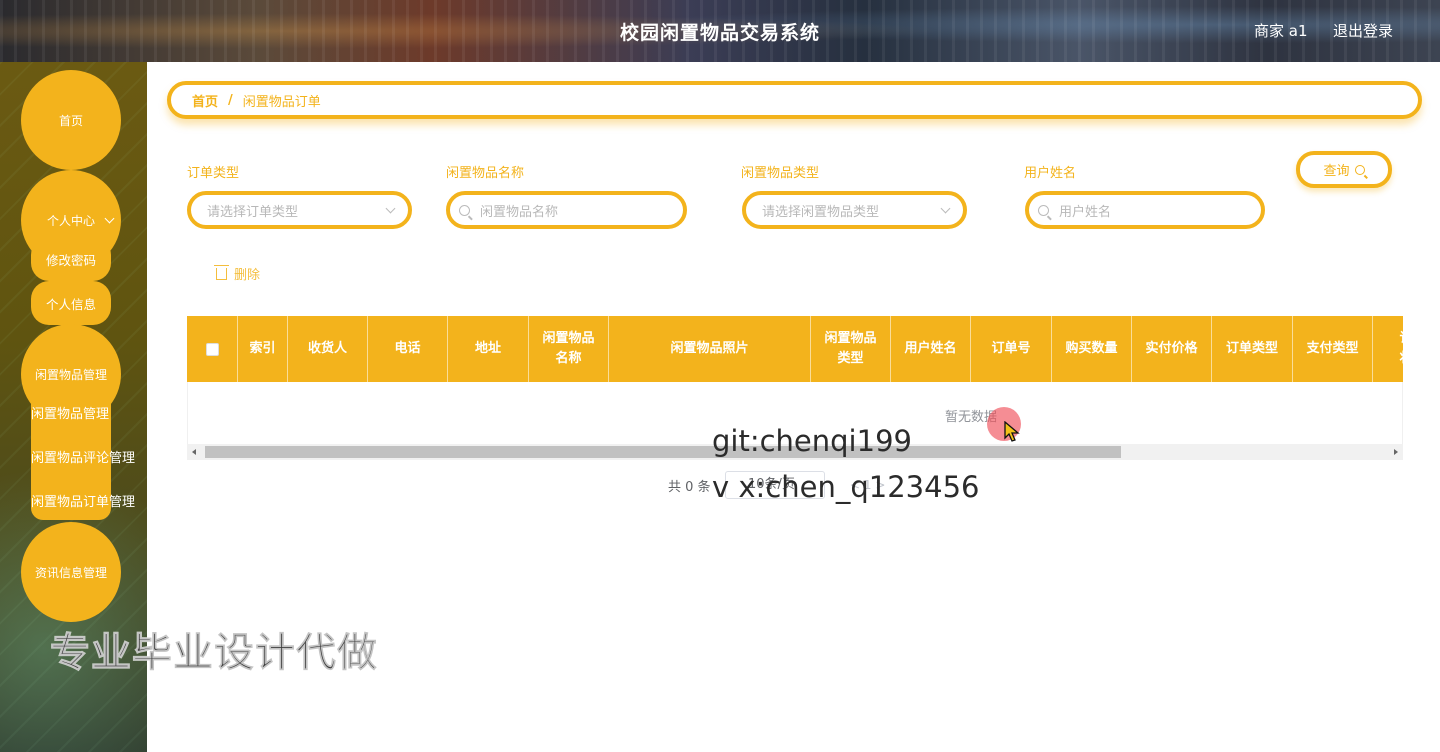 The image size is (1440, 752). What do you see at coordinates (83, 456) in the screenshot?
I see `sidebar-subitem-goods-comments: 闲置物品评论管理` at bounding box center [83, 456].